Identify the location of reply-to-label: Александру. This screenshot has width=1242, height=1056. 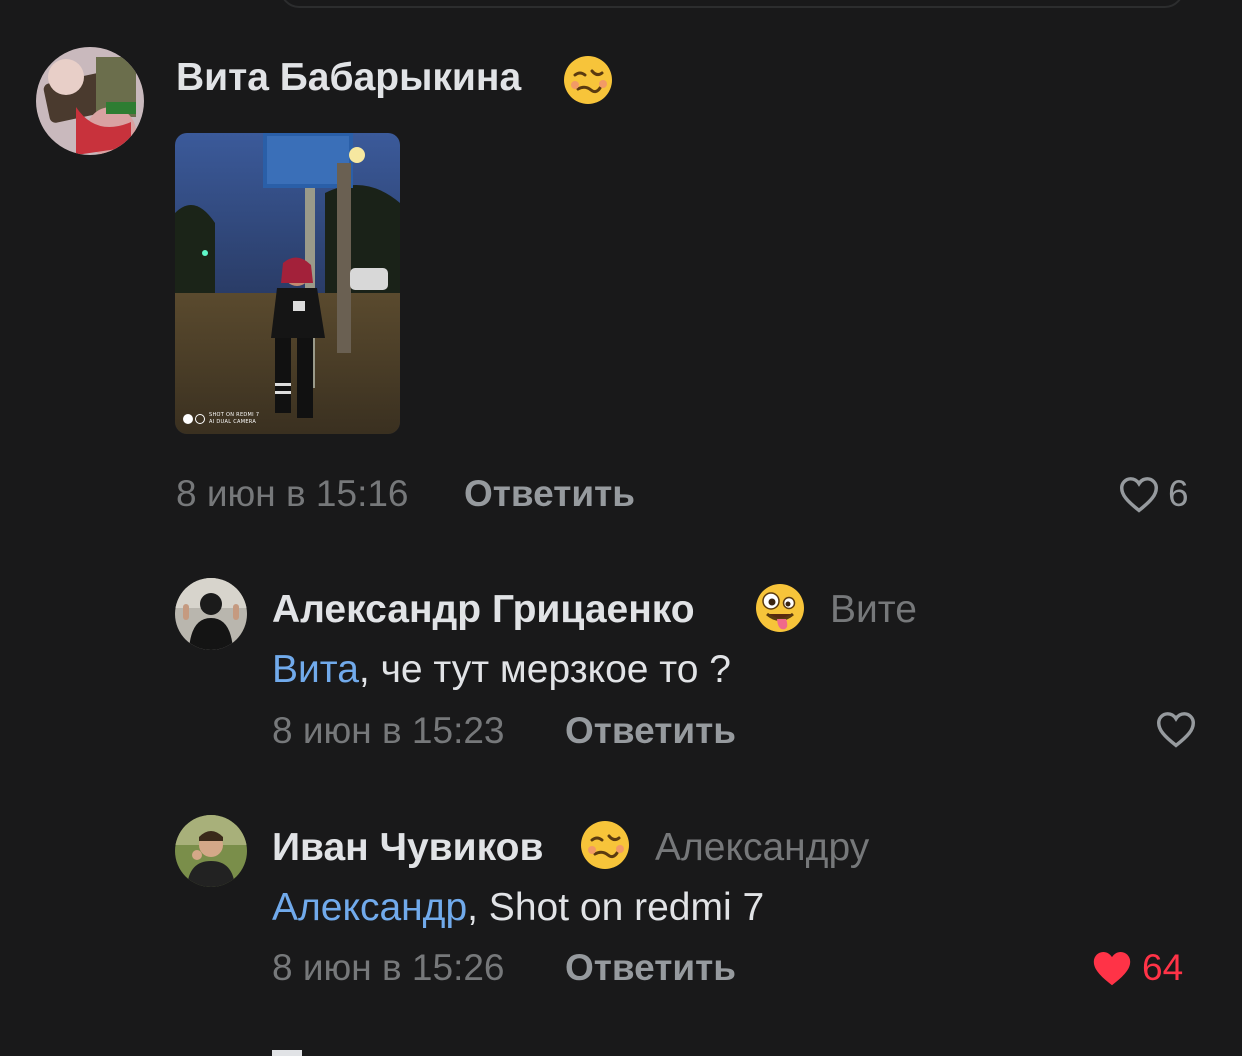
(762, 848).